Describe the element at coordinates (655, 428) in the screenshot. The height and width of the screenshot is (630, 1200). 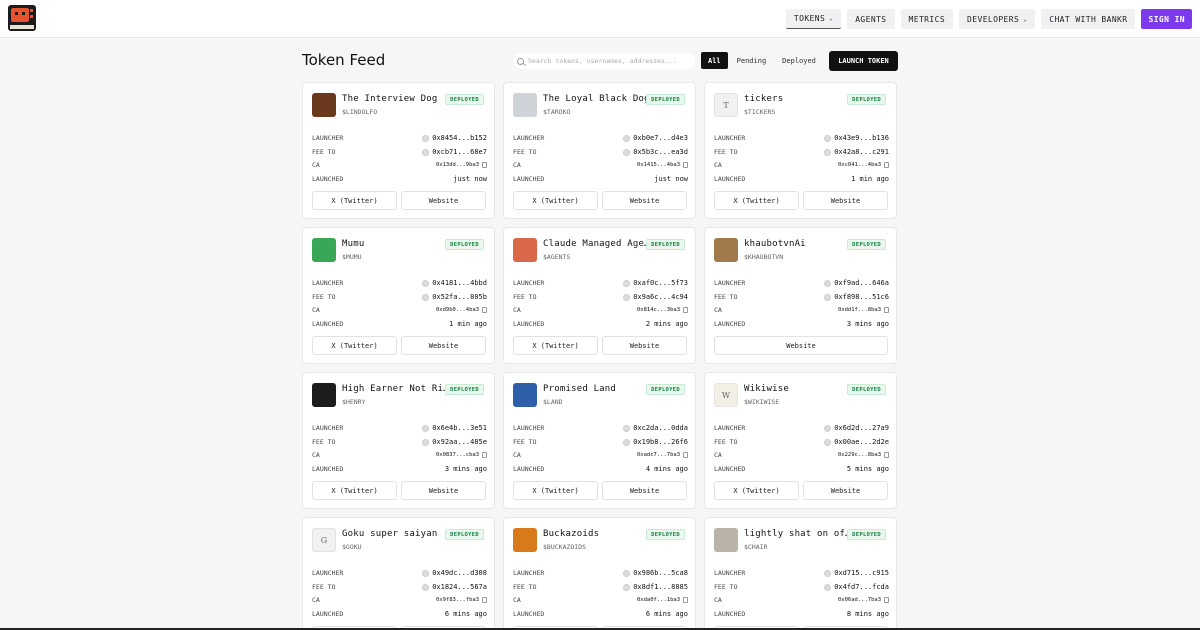
I see `launcher-address: 0xc2da...0dda` at that location.